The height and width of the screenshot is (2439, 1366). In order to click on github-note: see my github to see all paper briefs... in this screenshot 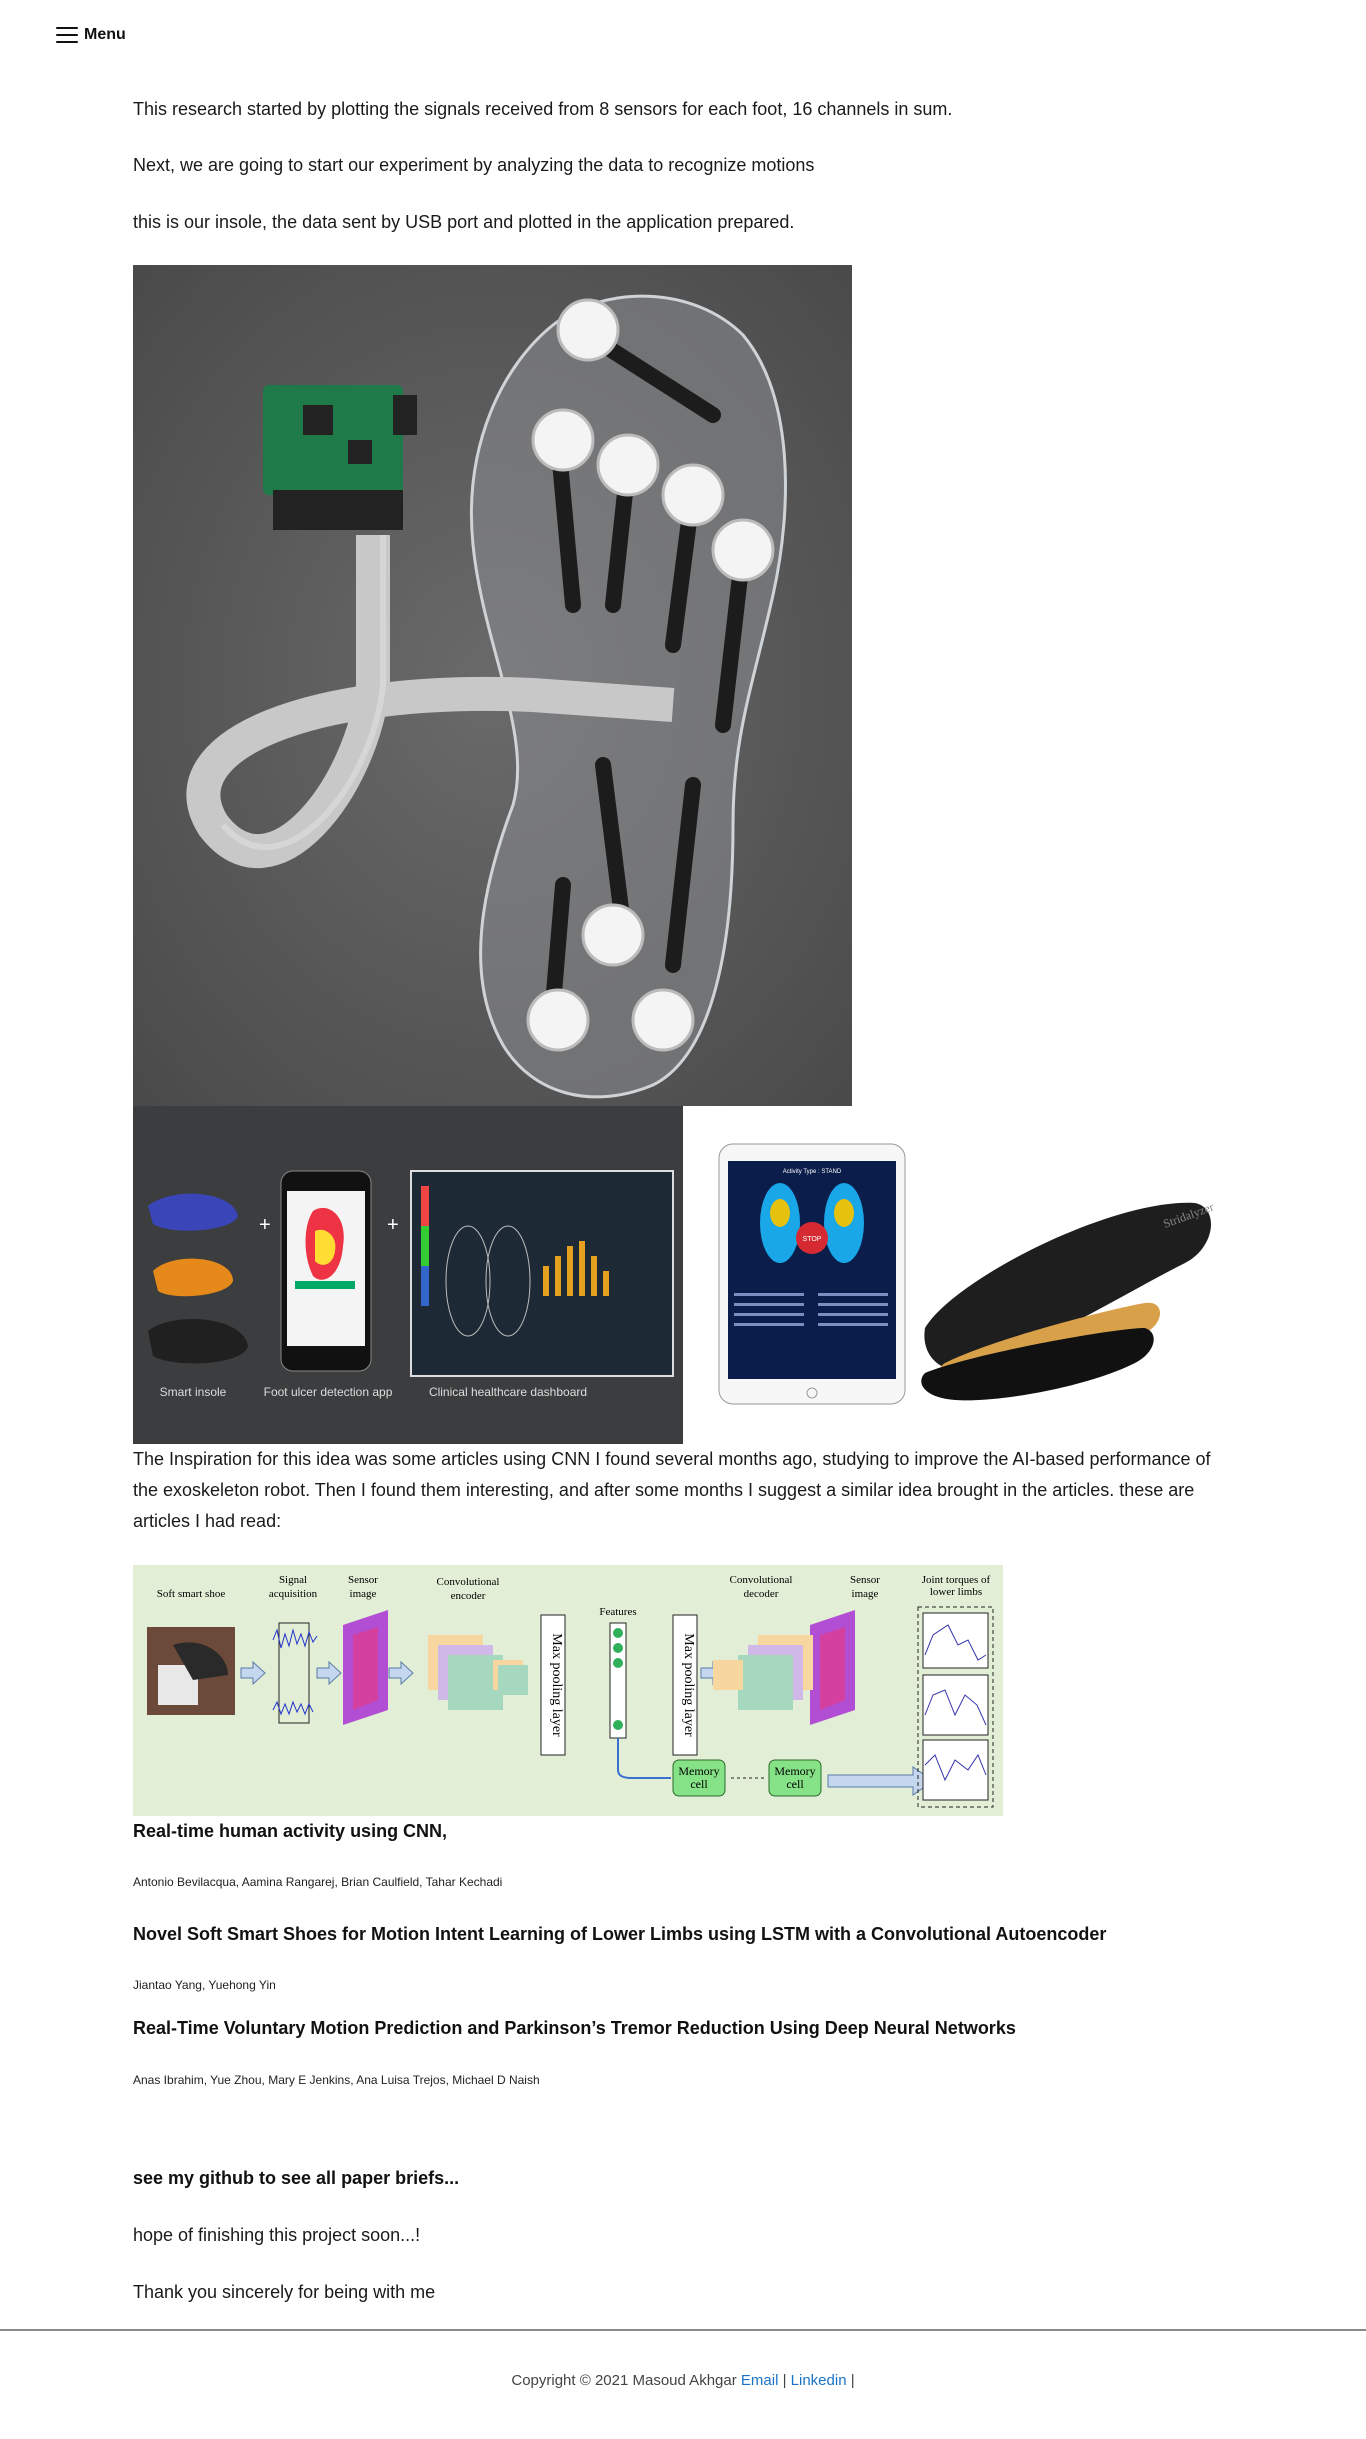, I will do `click(296, 2178)`.